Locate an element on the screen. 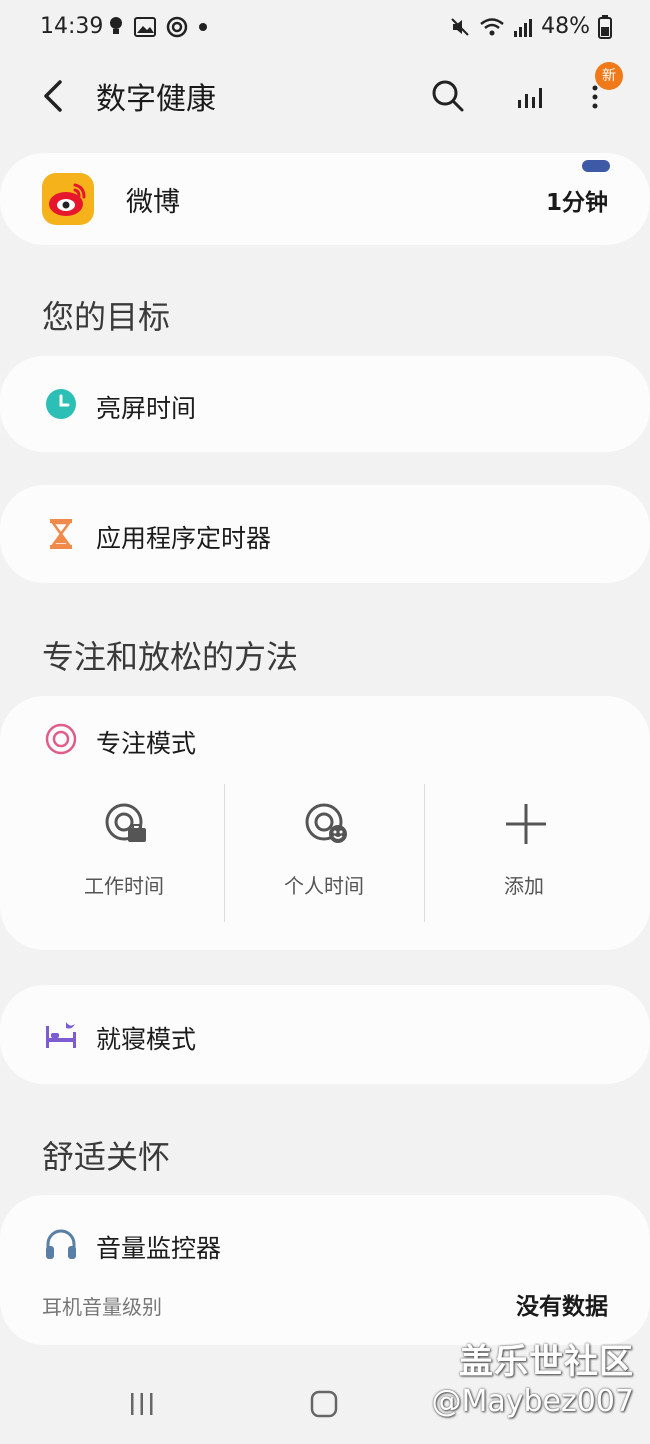 The width and height of the screenshot is (650, 1444). app-header: 数字健康 is located at coordinates (325, 96).